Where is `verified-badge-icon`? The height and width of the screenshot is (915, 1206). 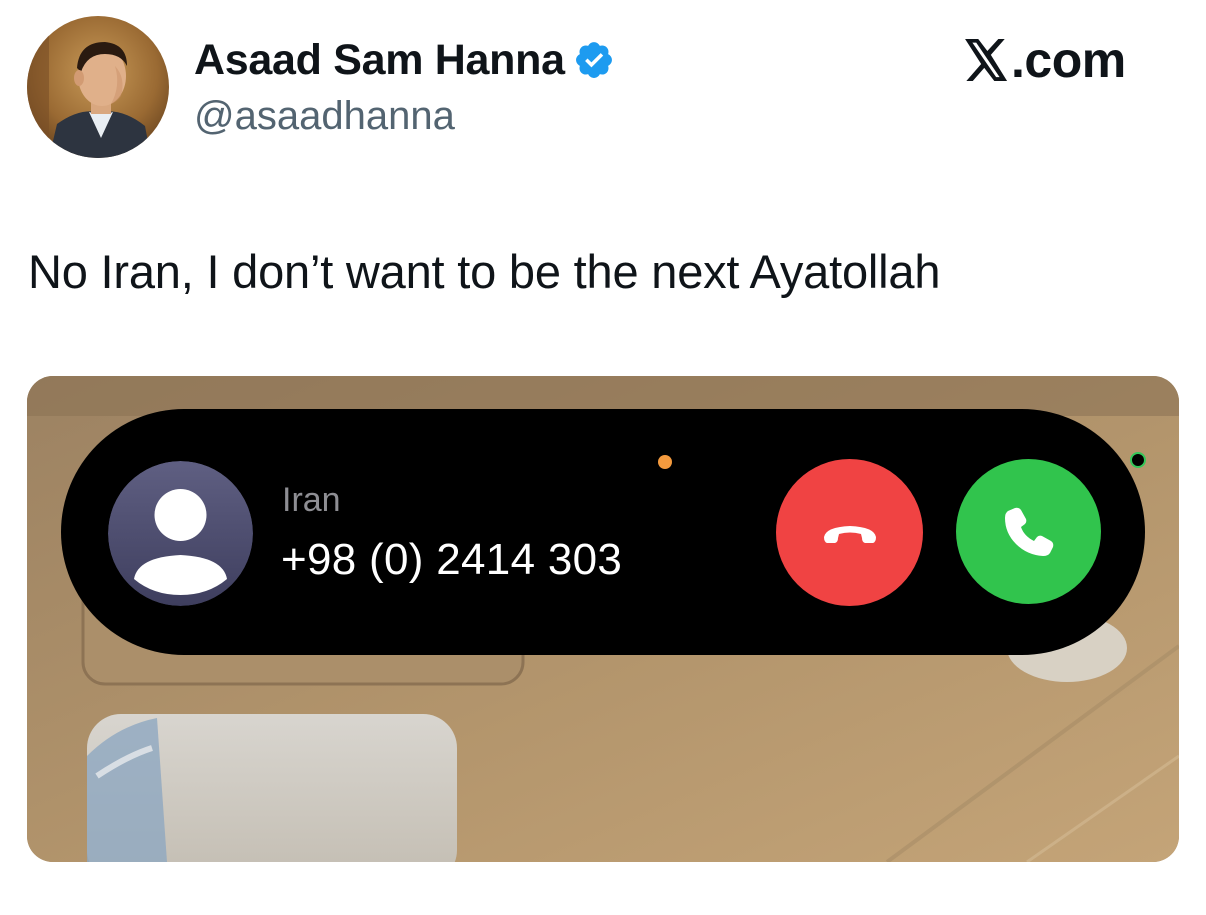 verified-badge-icon is located at coordinates (594, 60).